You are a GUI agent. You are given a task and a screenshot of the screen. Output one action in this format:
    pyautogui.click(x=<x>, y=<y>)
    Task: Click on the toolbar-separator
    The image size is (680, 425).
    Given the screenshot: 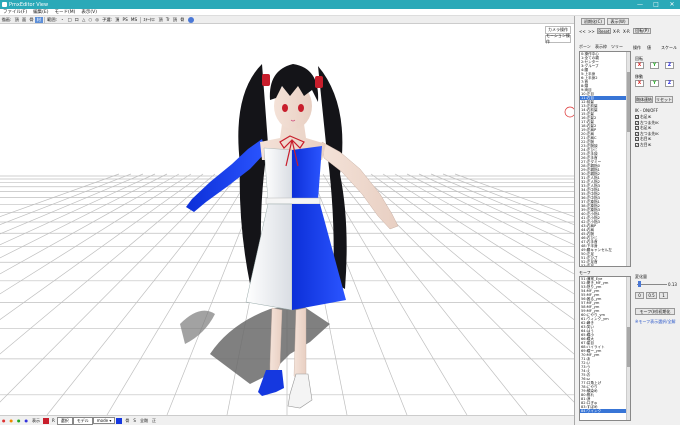 What is the action you would take?
    pyautogui.click(x=44, y=19)
    